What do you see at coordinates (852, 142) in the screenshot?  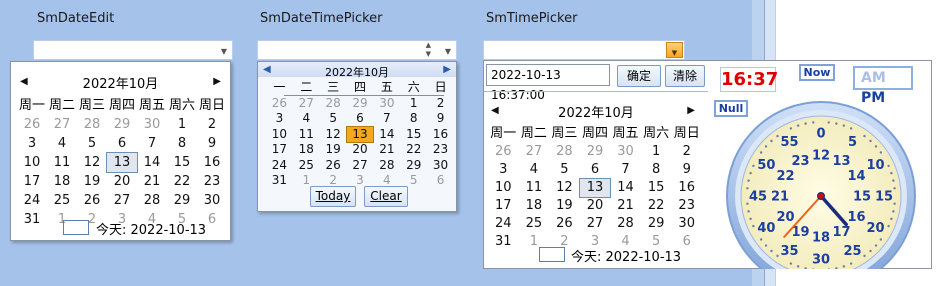 I see `minute-number: 5` at bounding box center [852, 142].